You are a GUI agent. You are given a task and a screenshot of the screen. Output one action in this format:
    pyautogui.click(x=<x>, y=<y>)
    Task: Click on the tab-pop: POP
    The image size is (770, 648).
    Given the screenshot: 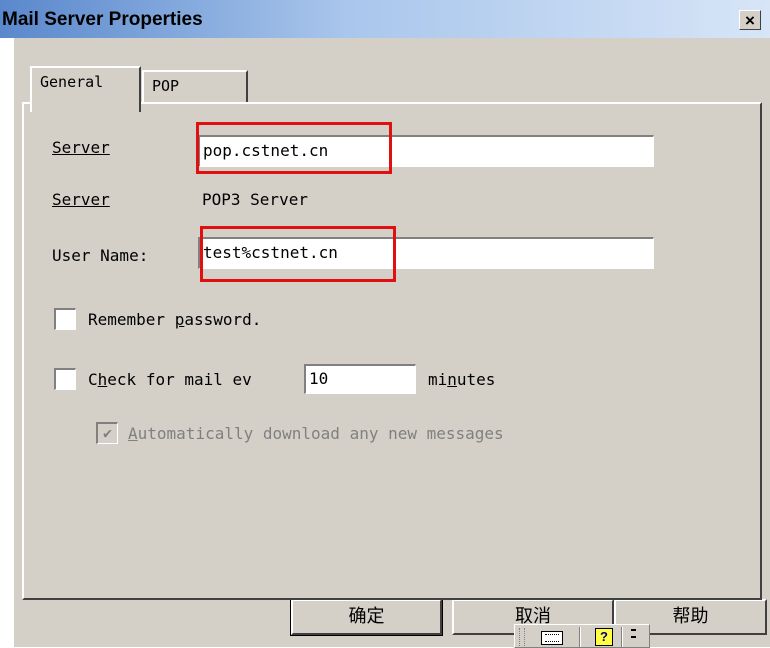 What is the action you would take?
    pyautogui.click(x=195, y=86)
    